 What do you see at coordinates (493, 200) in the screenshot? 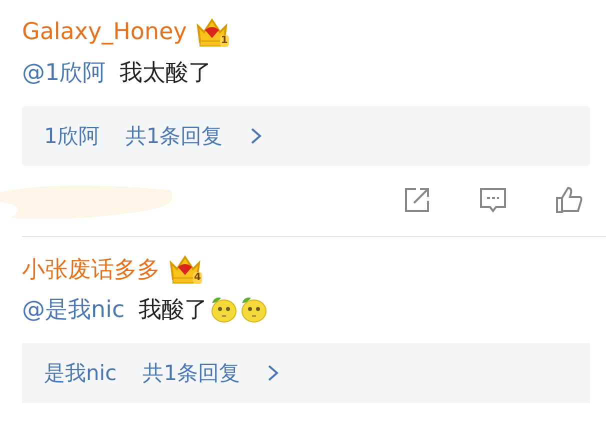
I see `comment-icon` at bounding box center [493, 200].